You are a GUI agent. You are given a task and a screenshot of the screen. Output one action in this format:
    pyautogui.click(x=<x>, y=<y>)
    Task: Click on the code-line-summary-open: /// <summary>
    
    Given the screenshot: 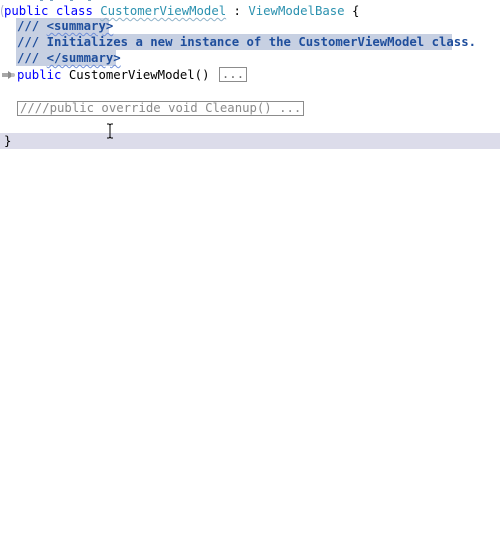 What is the action you would take?
    pyautogui.click(x=65, y=26)
    